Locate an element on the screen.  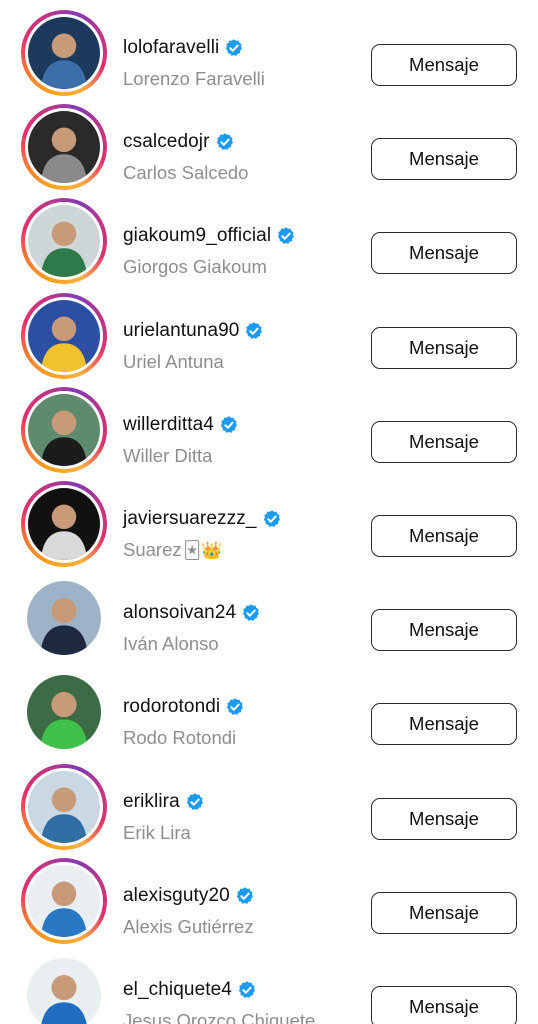
username: el_chiquete4 is located at coordinates (177, 990).